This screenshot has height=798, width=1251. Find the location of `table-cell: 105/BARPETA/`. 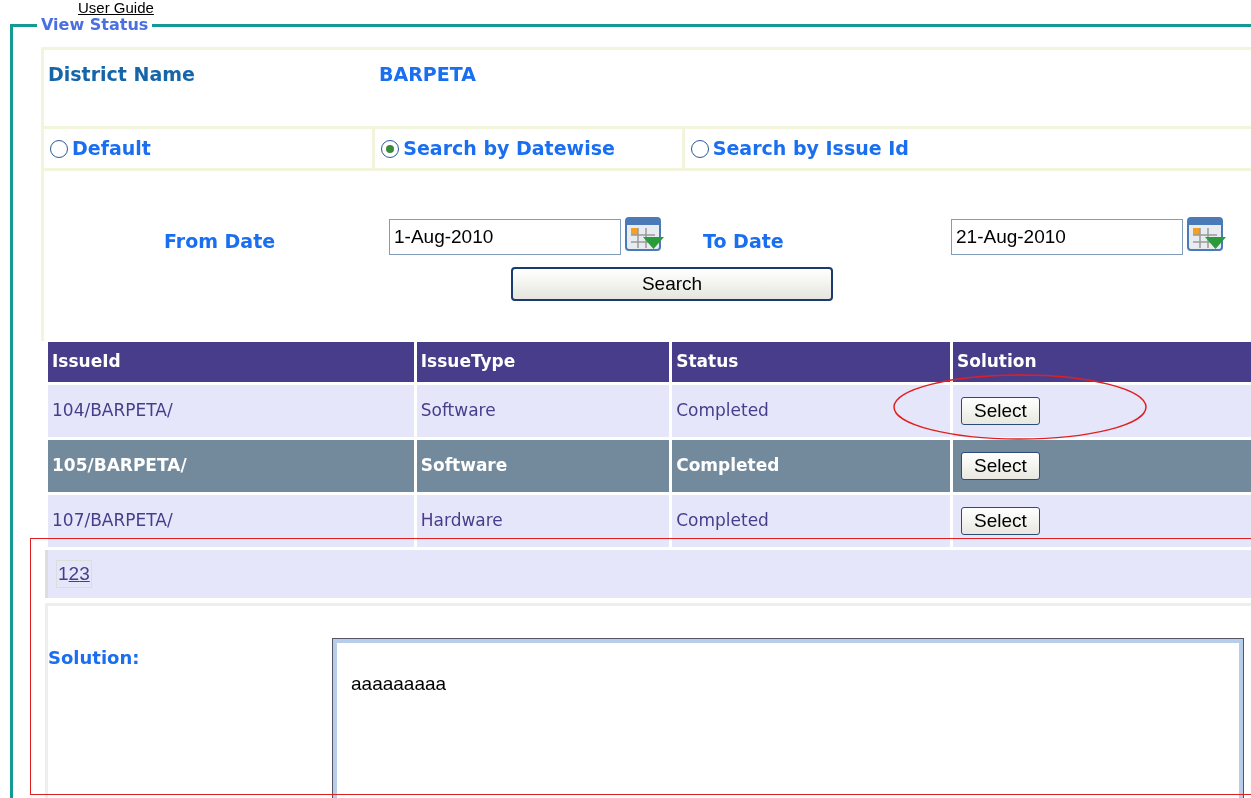

table-cell: 105/BARPETA/ is located at coordinates (231, 466).